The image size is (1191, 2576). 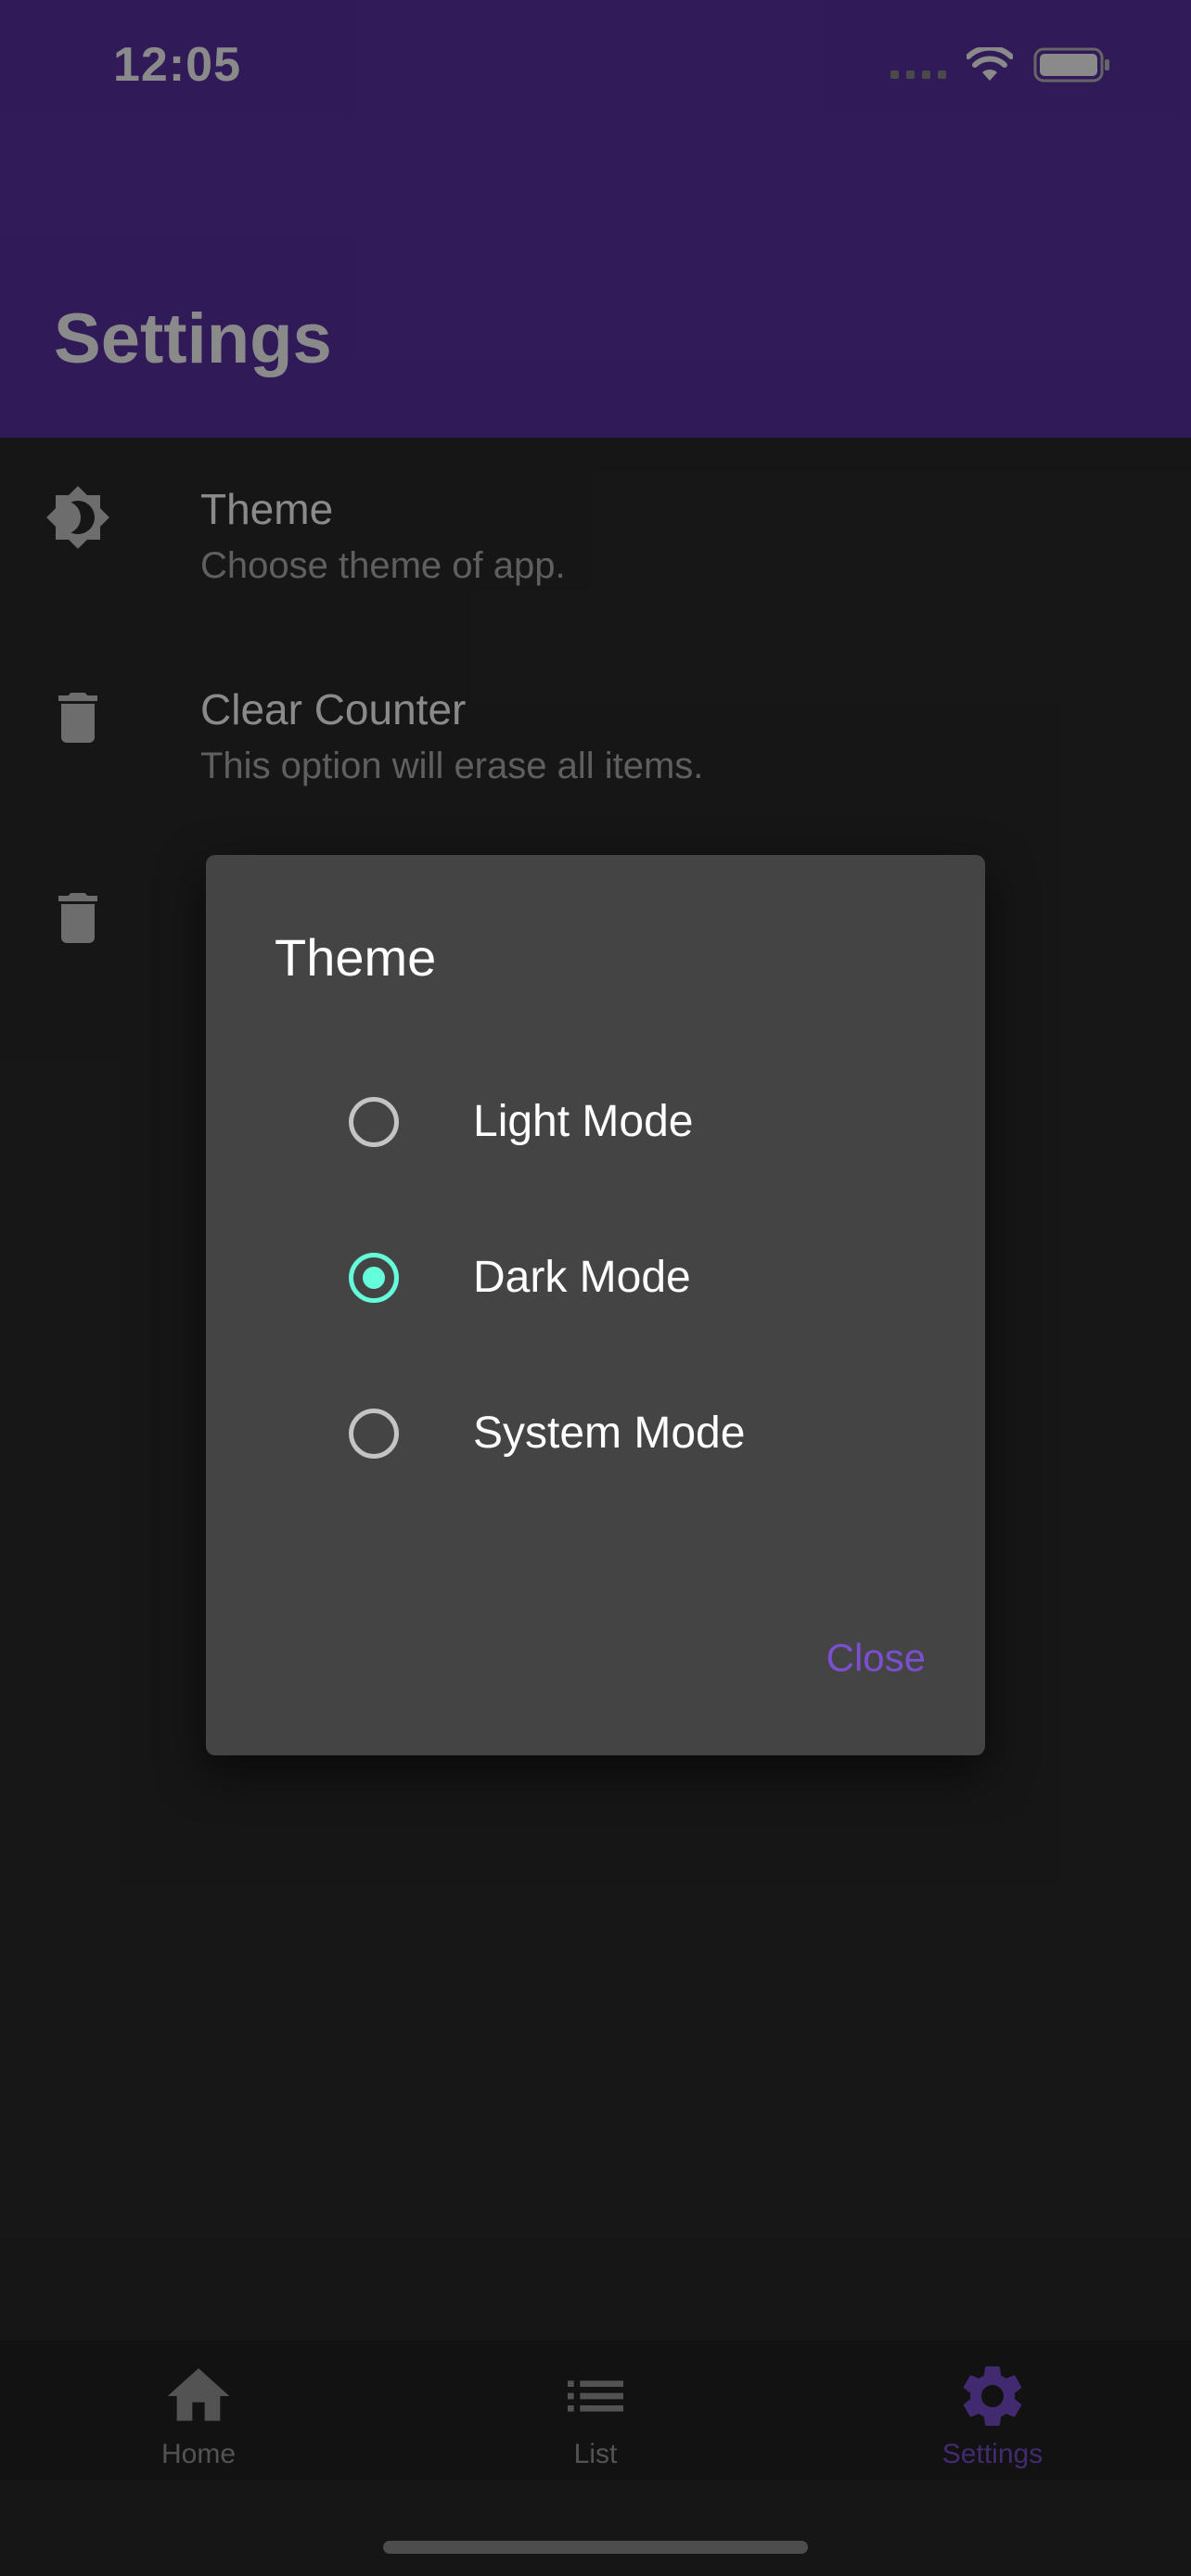 I want to click on radio-option-light-mode: Light Mode, so click(x=595, y=1122).